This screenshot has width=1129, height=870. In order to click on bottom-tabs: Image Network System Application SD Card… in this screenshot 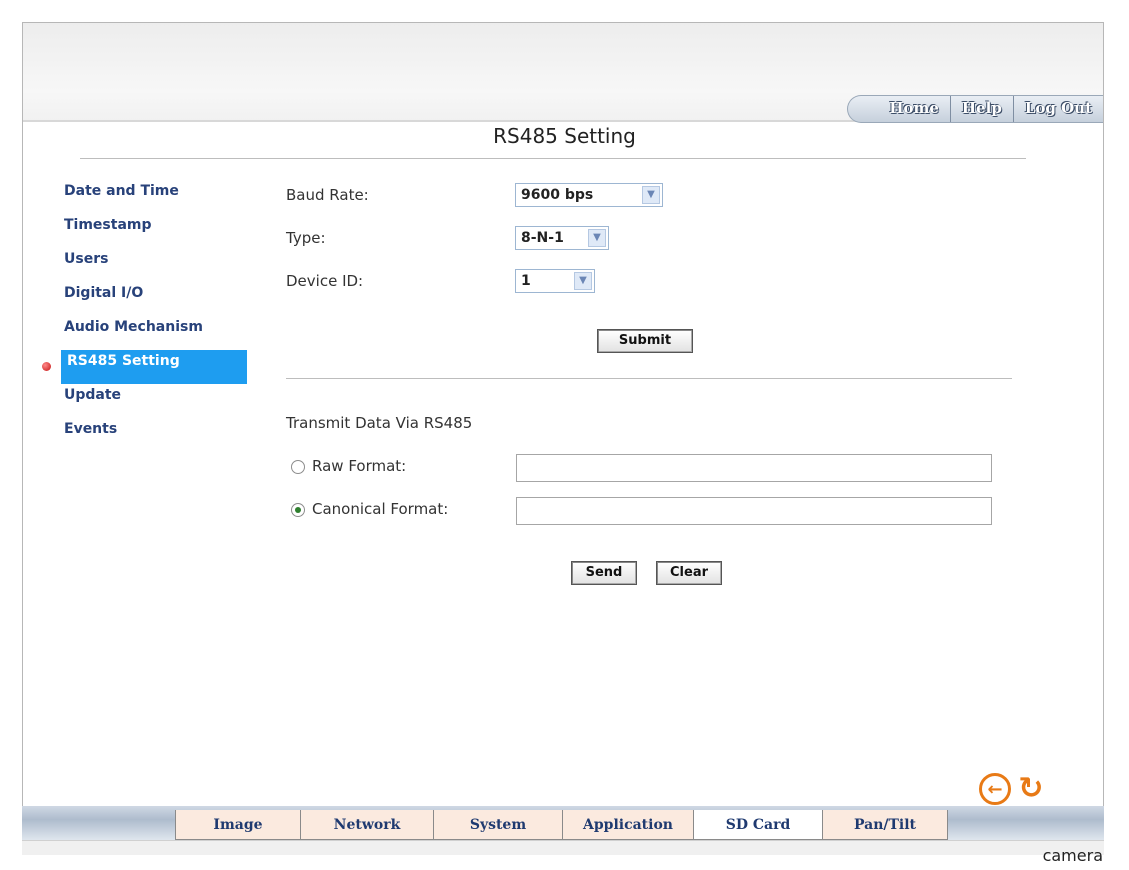, I will do `click(561, 825)`.